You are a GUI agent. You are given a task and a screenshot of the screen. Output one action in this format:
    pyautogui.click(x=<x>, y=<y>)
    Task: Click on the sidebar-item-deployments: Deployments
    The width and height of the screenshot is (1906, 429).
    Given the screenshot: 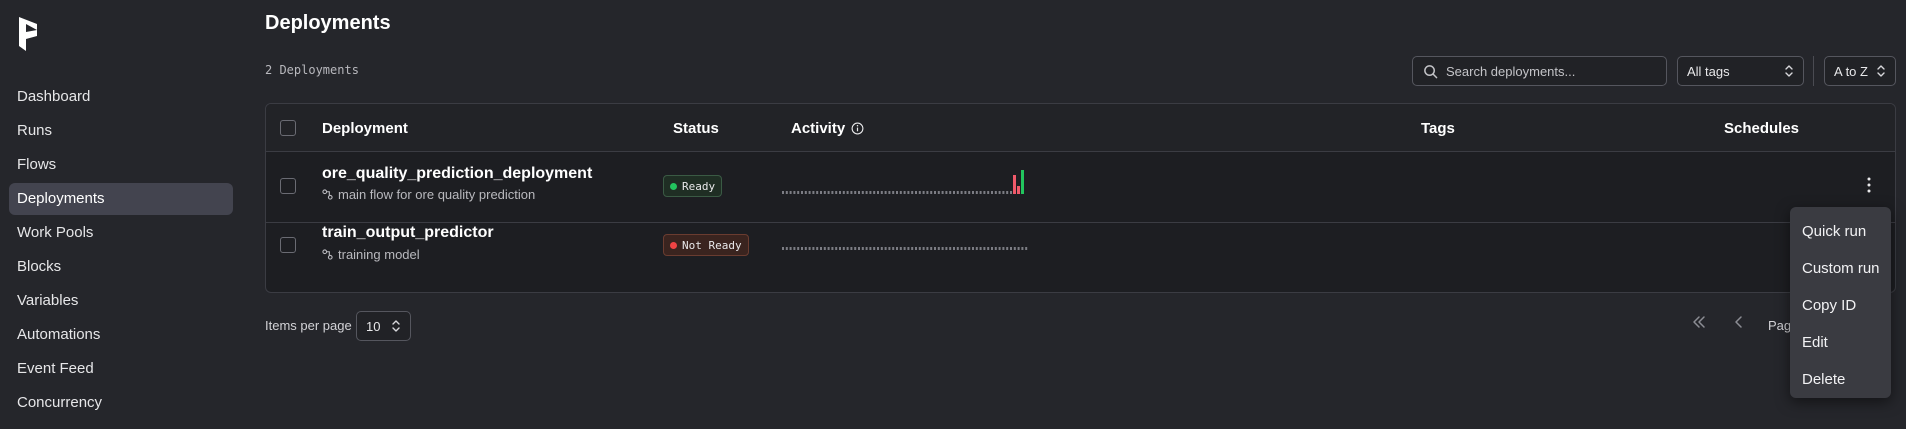 What is the action you would take?
    pyautogui.click(x=121, y=199)
    